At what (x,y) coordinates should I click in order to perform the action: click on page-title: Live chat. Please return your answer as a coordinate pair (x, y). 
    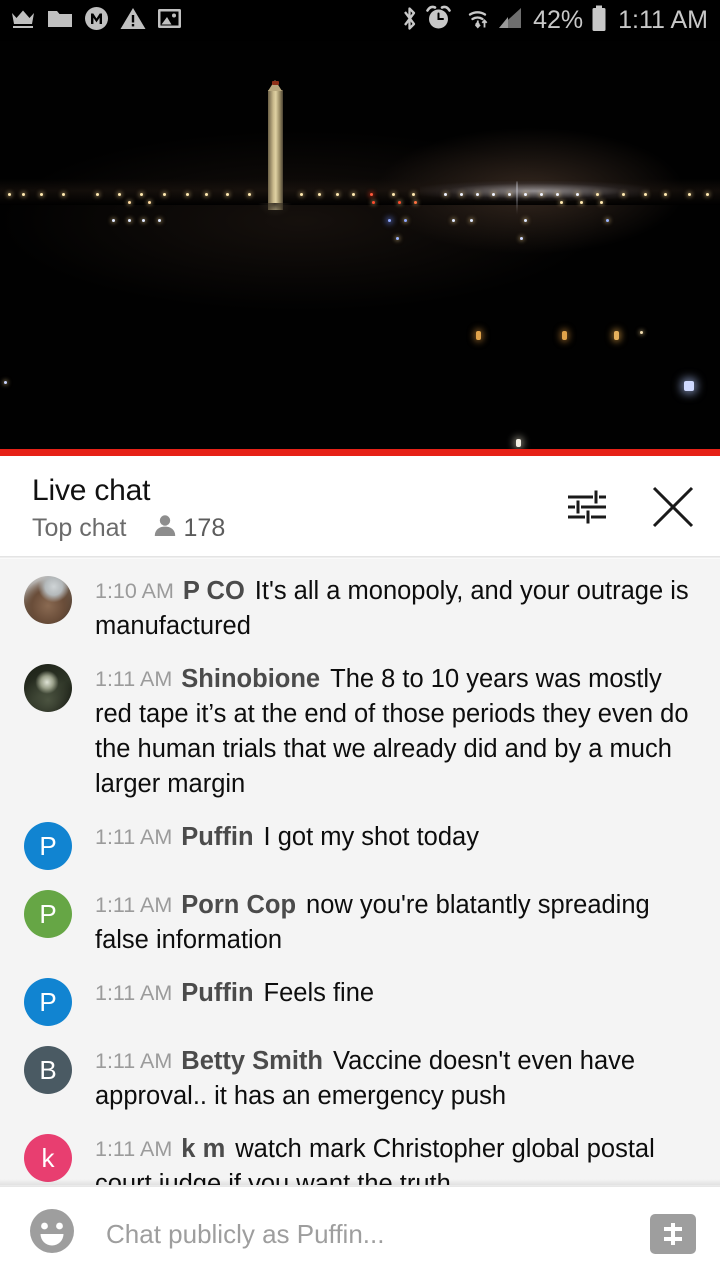
    Looking at the image, I should click on (91, 490).